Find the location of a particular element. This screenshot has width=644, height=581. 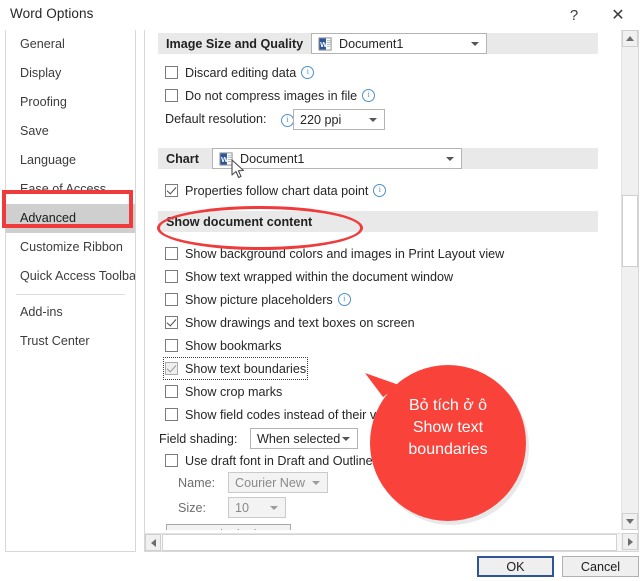

checkbox-label: Properties follow chart data point is located at coordinates (277, 190).